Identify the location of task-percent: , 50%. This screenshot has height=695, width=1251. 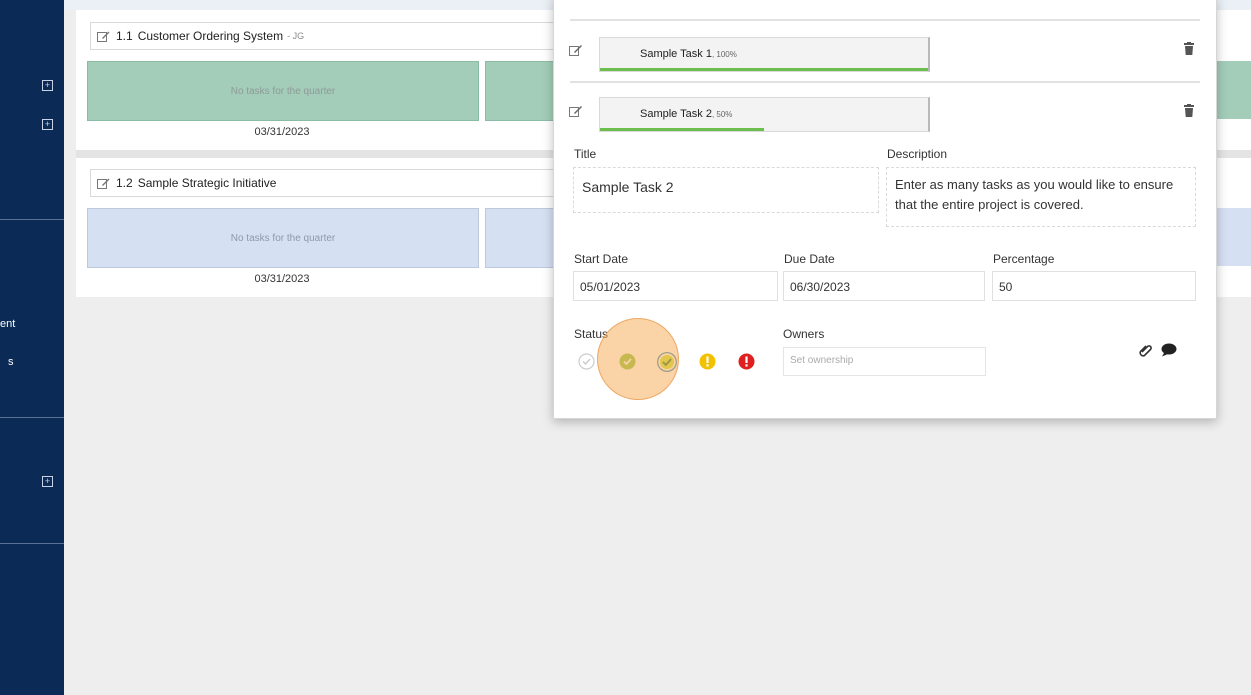
(722, 114).